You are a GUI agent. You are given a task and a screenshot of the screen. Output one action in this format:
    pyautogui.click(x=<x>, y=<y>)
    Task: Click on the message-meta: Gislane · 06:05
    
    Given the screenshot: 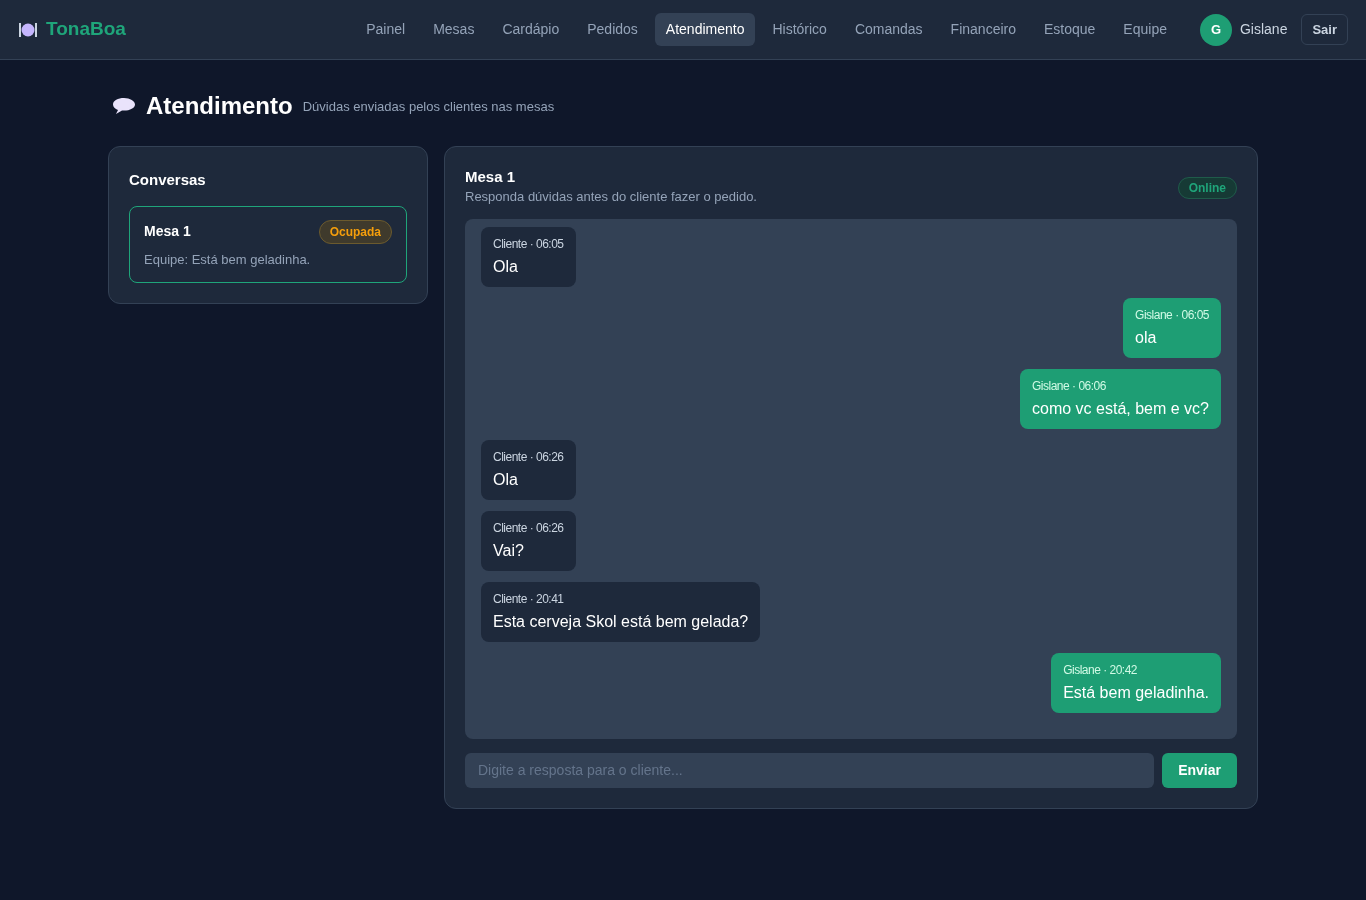 What is the action you would take?
    pyautogui.click(x=1172, y=314)
    